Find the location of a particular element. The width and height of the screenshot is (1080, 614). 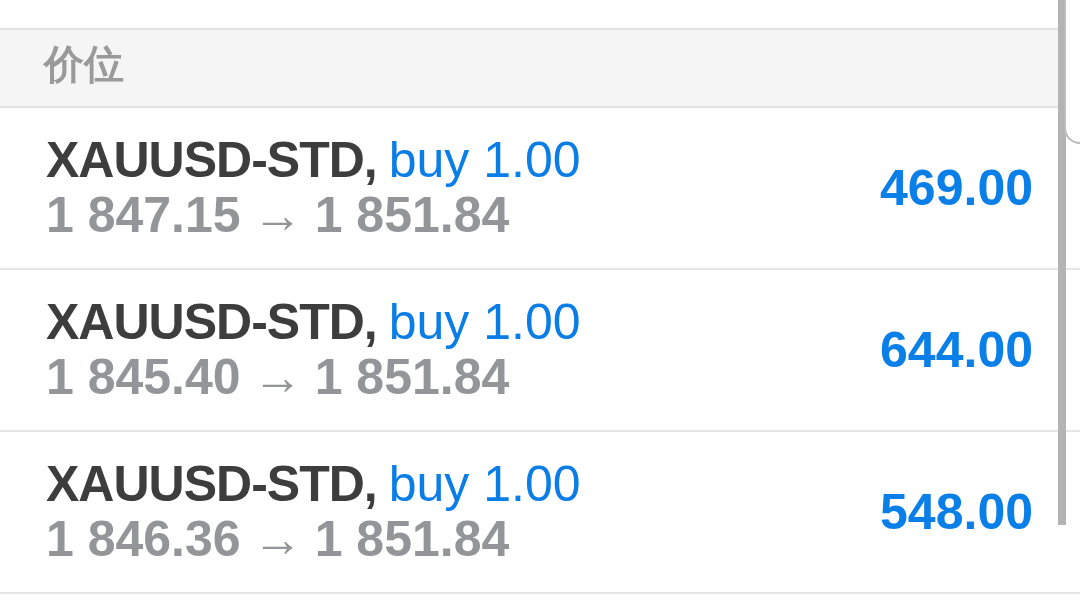

open-price-text: 1 847.15 is located at coordinates (143, 215).